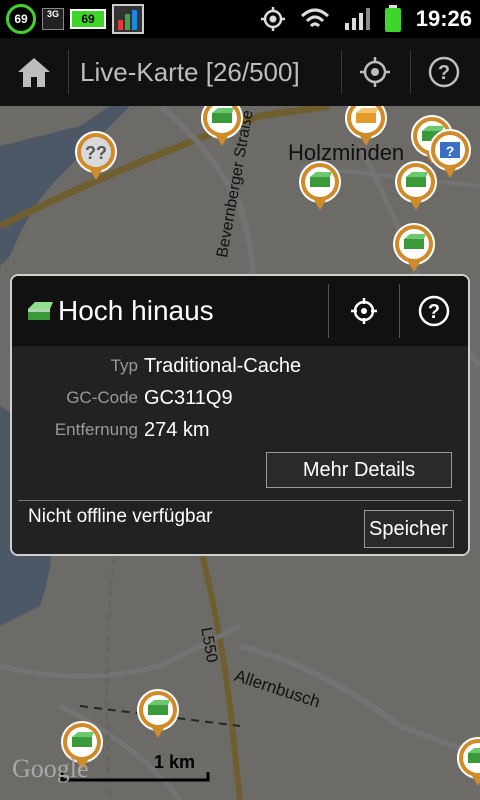  I want to click on clock: 19:26, so click(443, 18).